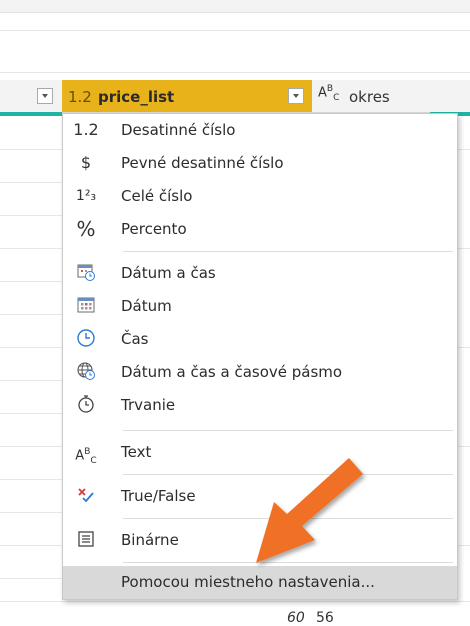 Image resolution: width=470 pixels, height=626 pixels. Describe the element at coordinates (86, 456) in the screenshot. I see `text-type-icon: ABC` at that location.